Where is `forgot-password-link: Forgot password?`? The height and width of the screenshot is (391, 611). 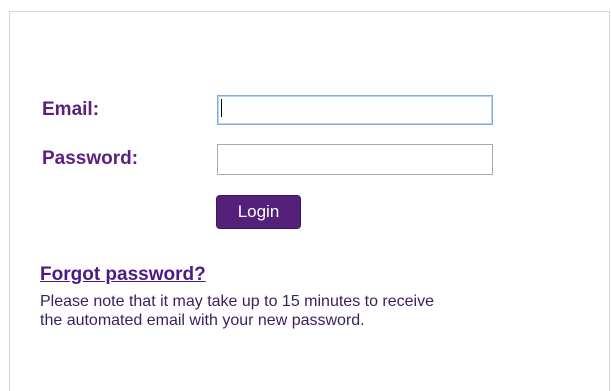 forgot-password-link: Forgot password? is located at coordinates (123, 275).